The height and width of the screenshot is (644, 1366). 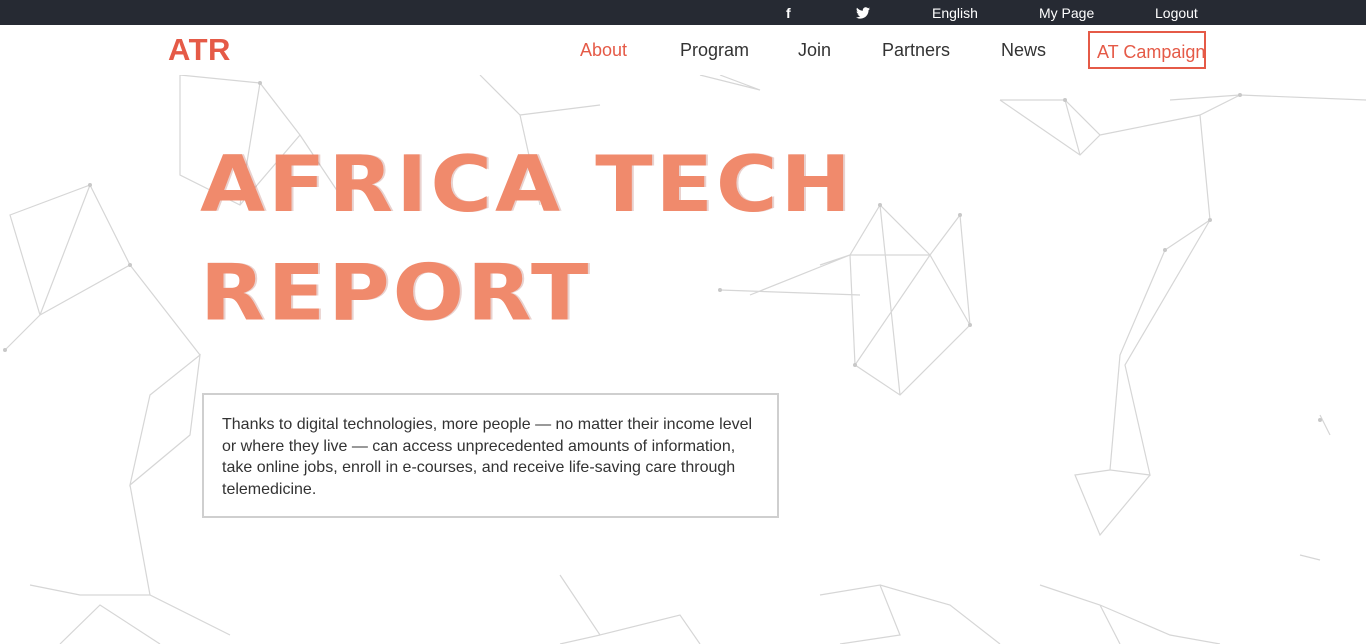 I want to click on language-link: English, so click(x=955, y=13).